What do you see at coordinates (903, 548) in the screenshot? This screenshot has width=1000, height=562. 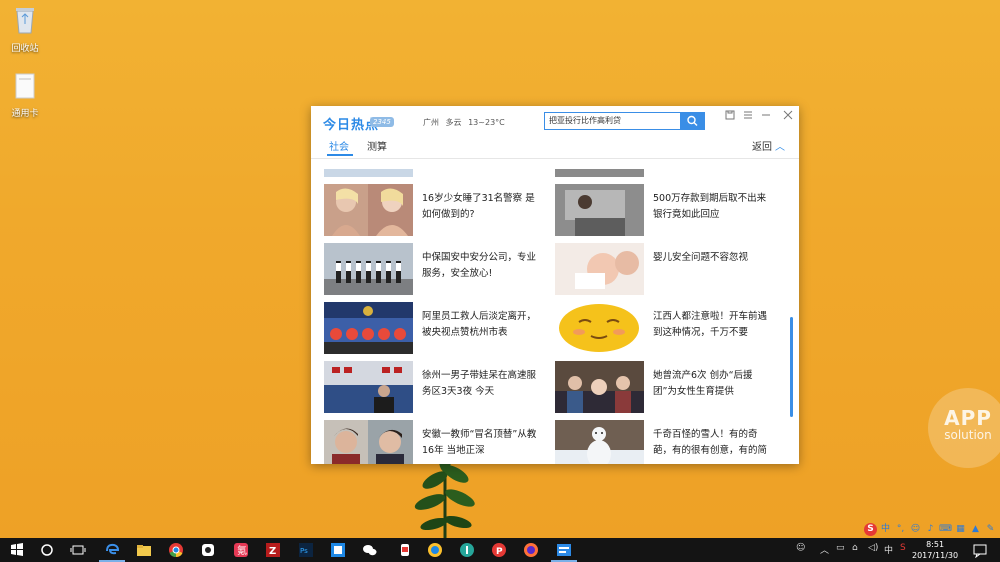 I see `sogou-tray-icon: S` at bounding box center [903, 548].